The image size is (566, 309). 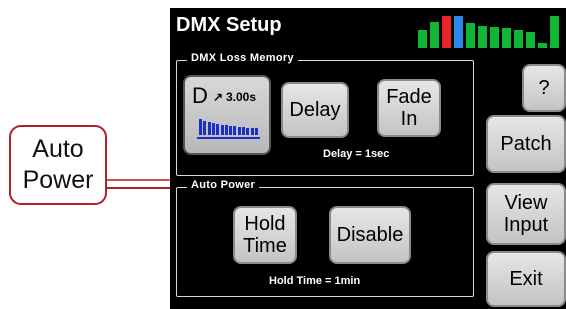 I want to click on dmx-level-meter, so click(x=491, y=30).